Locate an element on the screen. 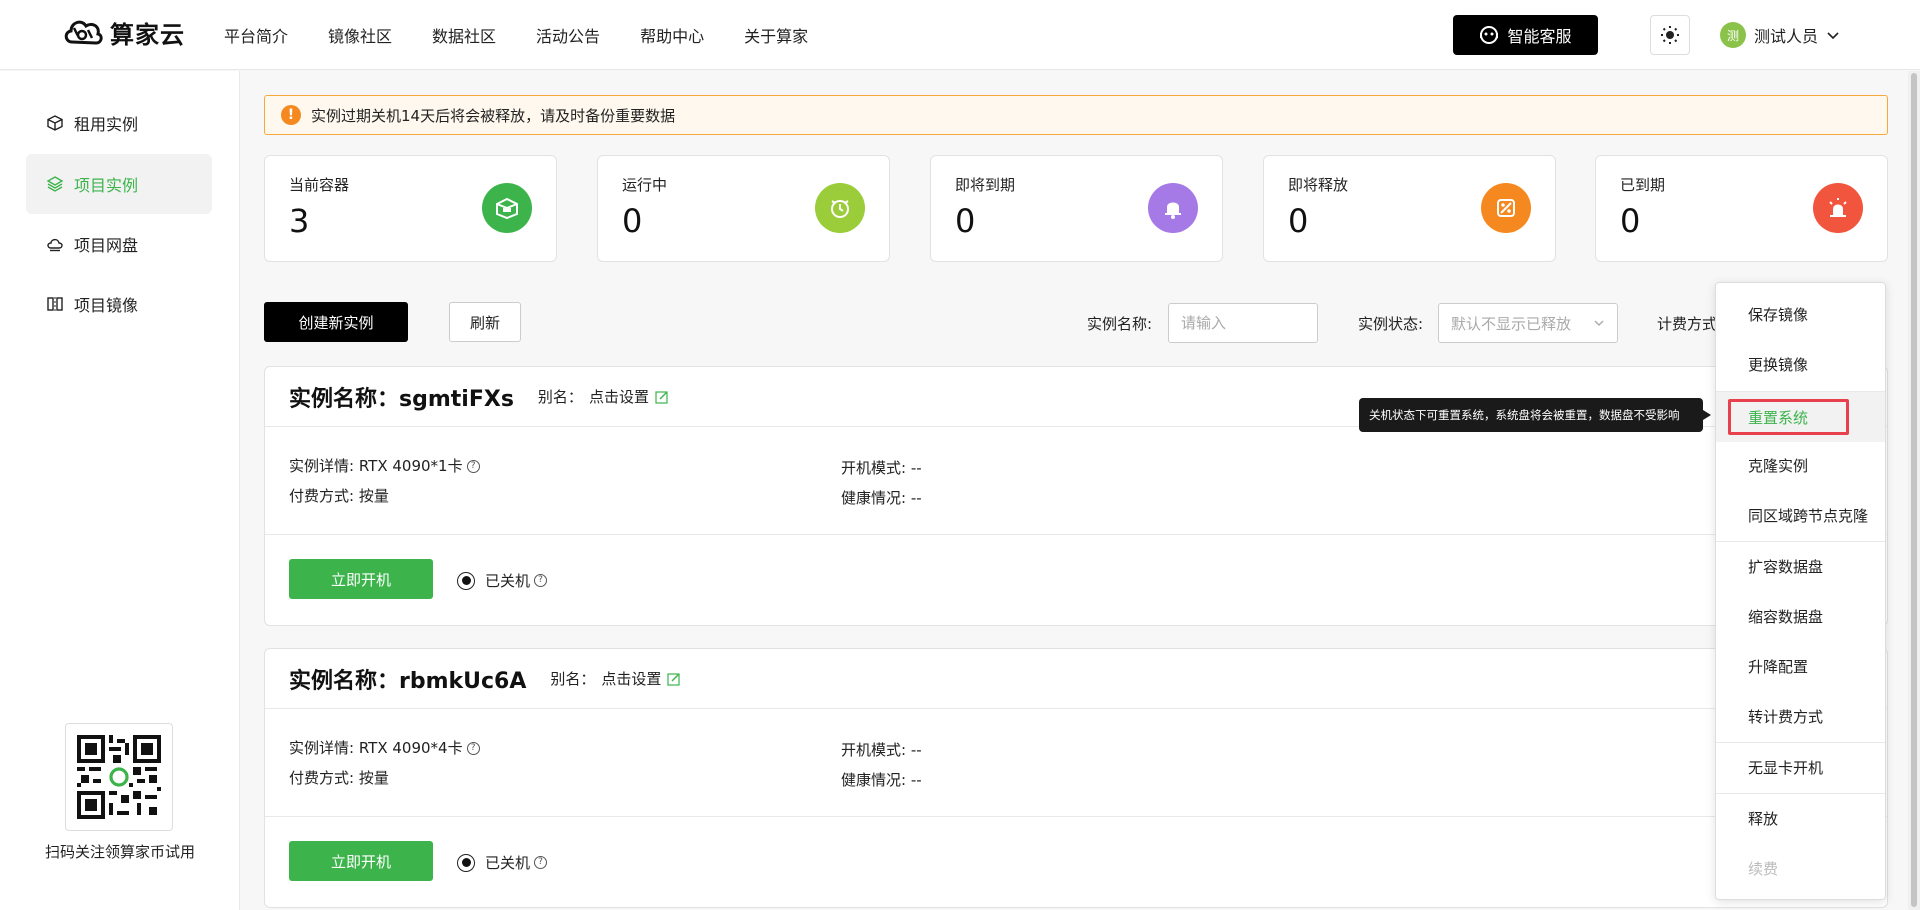 The image size is (1920, 910). page-scrollbar is located at coordinates (1914, 490).